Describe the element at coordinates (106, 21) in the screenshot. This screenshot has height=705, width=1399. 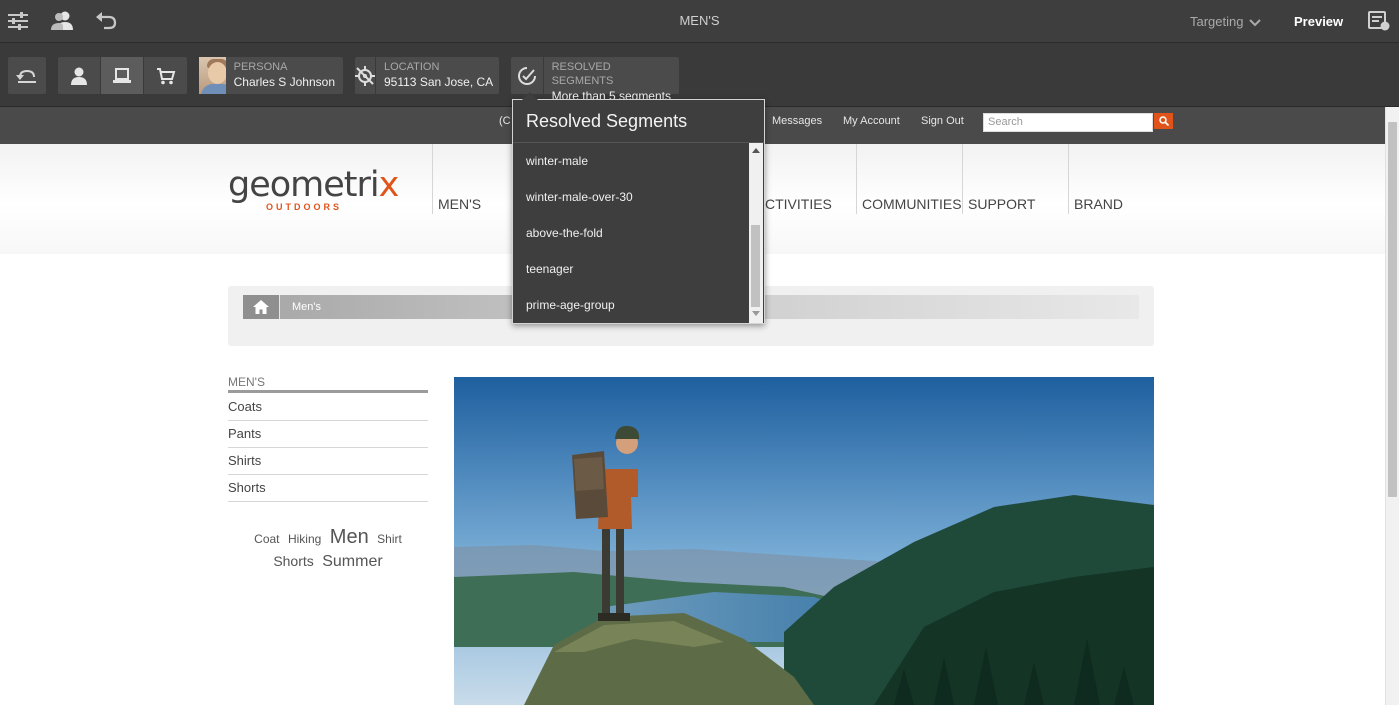
I see `undo-icon` at that location.